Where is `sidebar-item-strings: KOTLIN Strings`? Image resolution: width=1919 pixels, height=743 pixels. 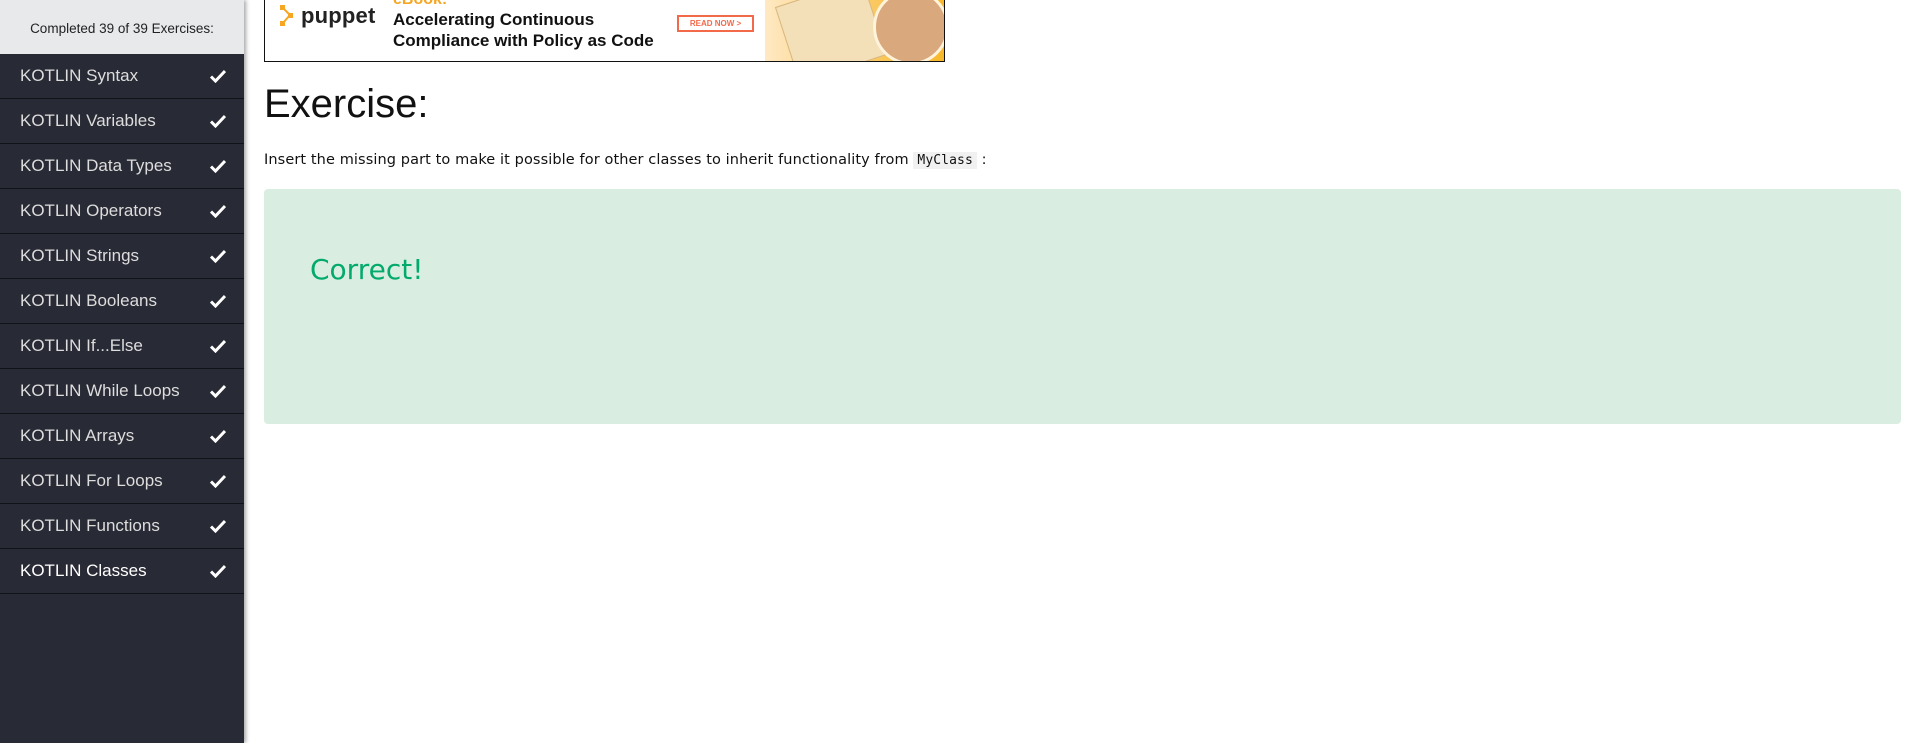 sidebar-item-strings: KOTLIN Strings is located at coordinates (122, 256).